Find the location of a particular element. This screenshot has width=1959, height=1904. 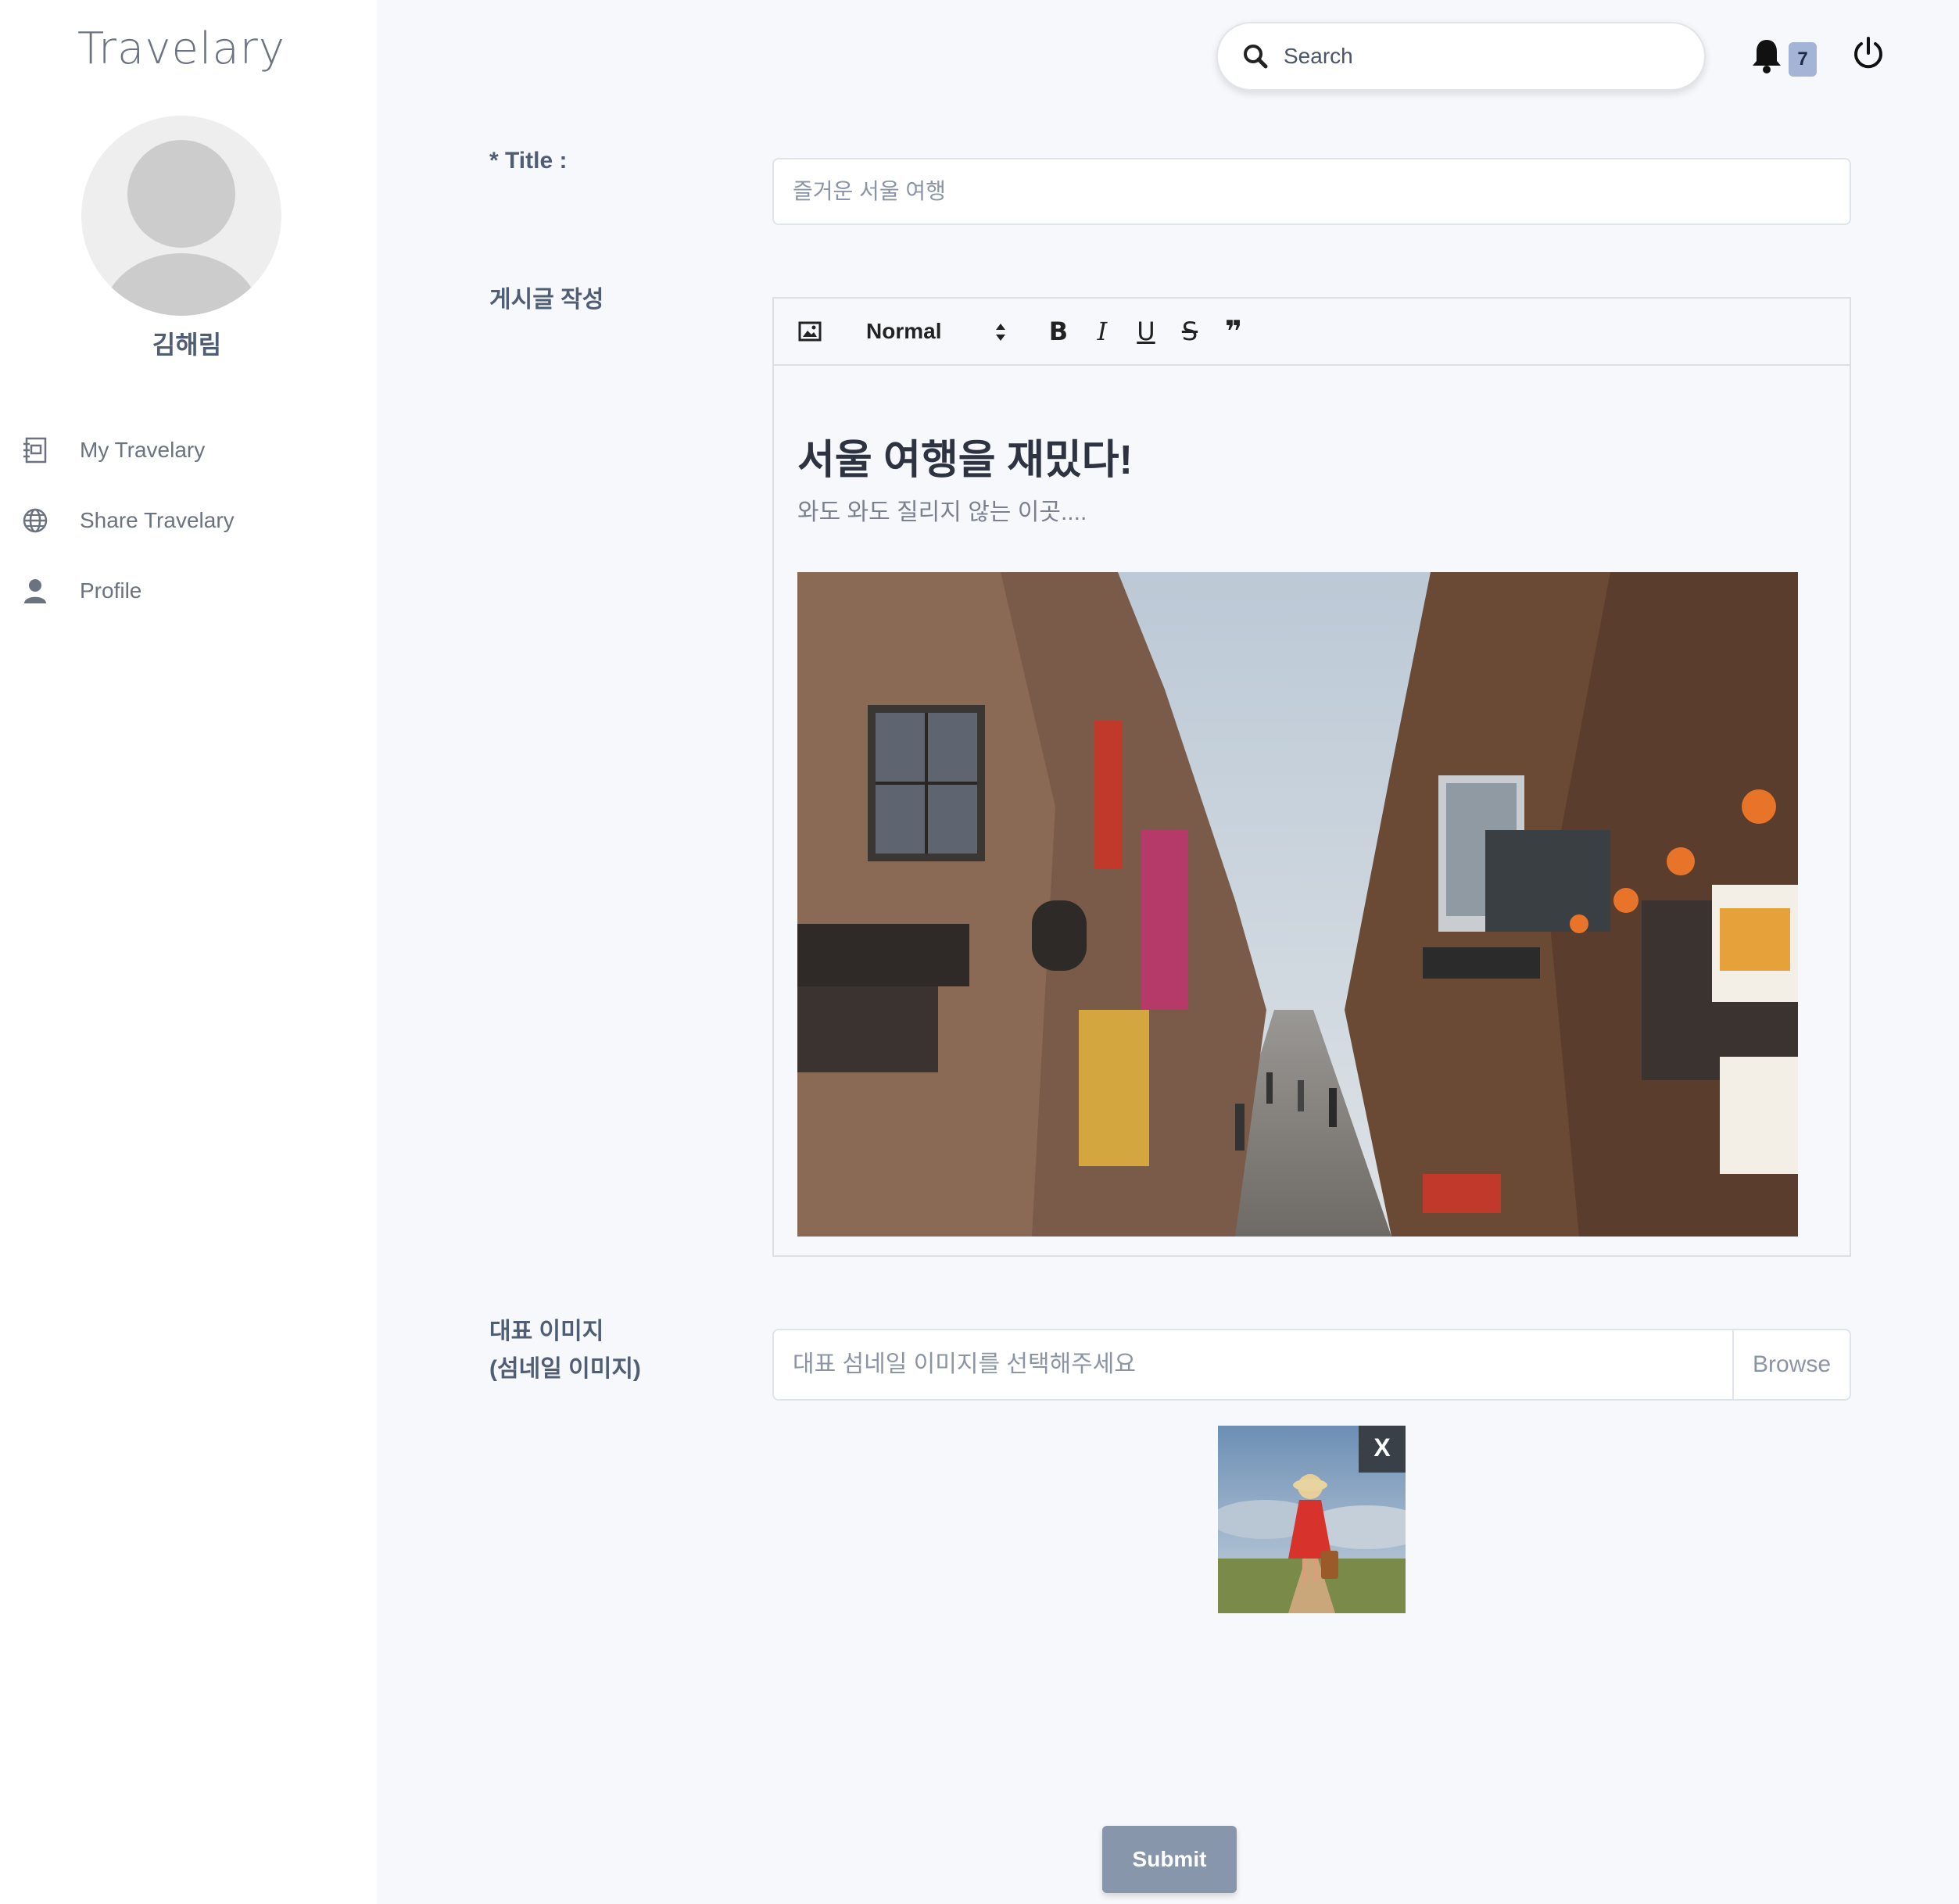

strikethrough-button: S is located at coordinates (1189, 331).